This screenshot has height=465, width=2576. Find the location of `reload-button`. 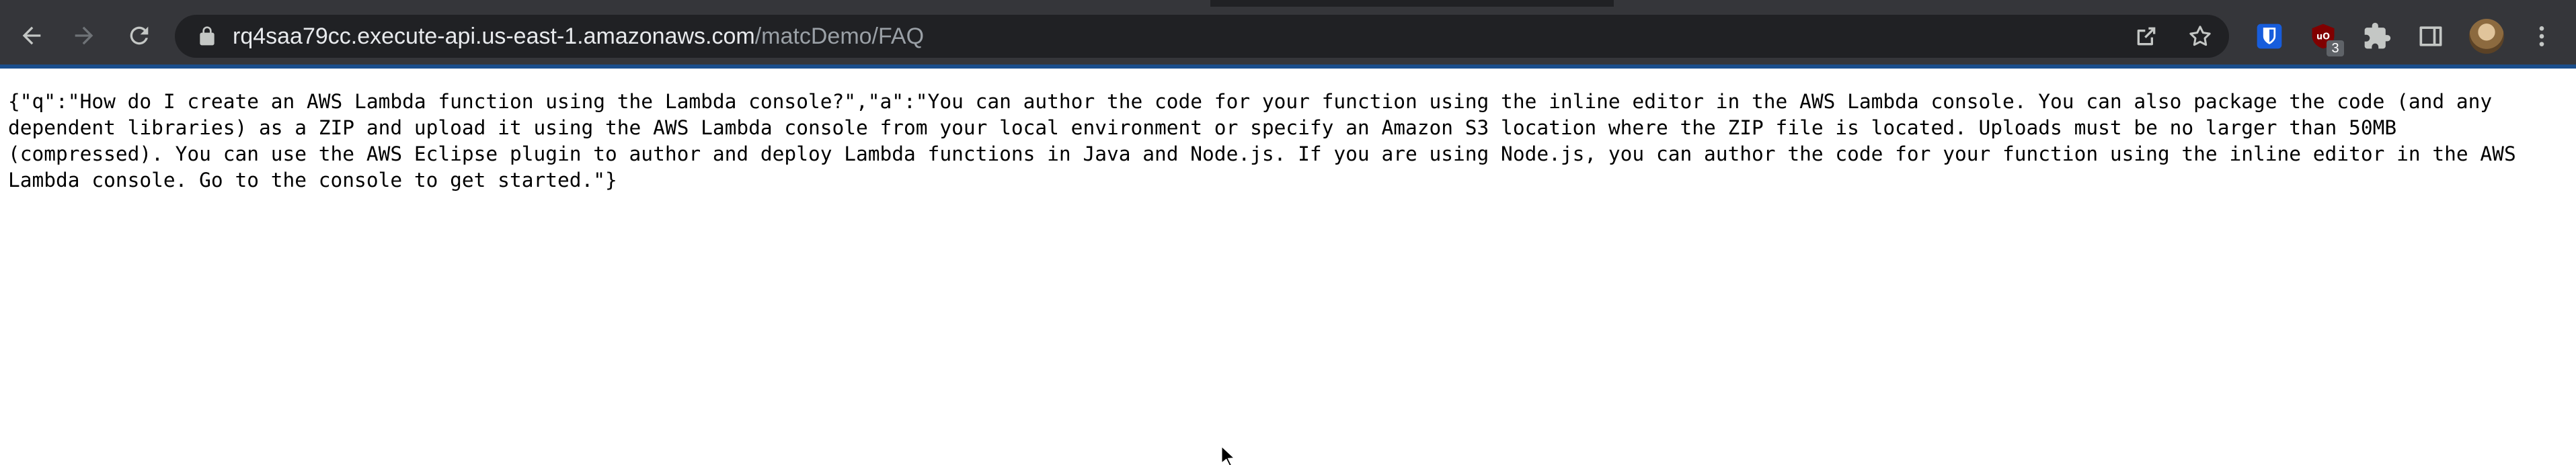

reload-button is located at coordinates (139, 36).